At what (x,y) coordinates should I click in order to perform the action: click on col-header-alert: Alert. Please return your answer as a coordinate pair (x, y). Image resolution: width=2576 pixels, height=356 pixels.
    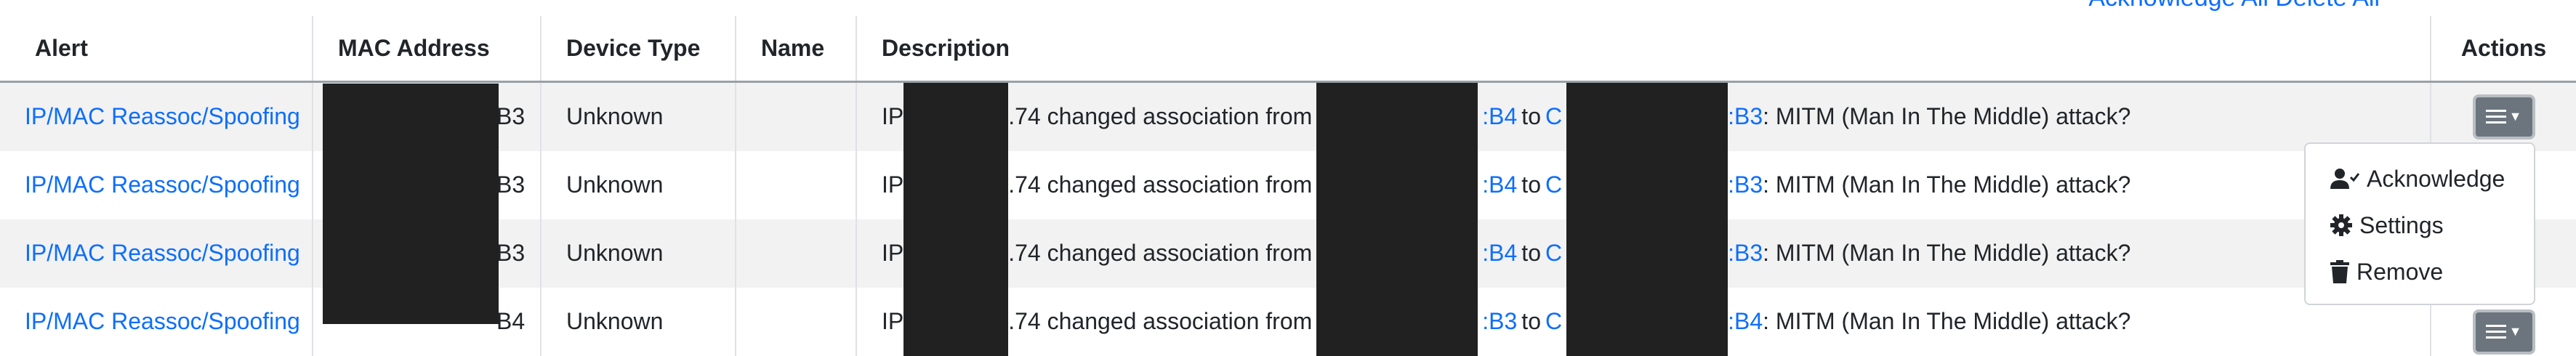
    Looking at the image, I should click on (156, 49).